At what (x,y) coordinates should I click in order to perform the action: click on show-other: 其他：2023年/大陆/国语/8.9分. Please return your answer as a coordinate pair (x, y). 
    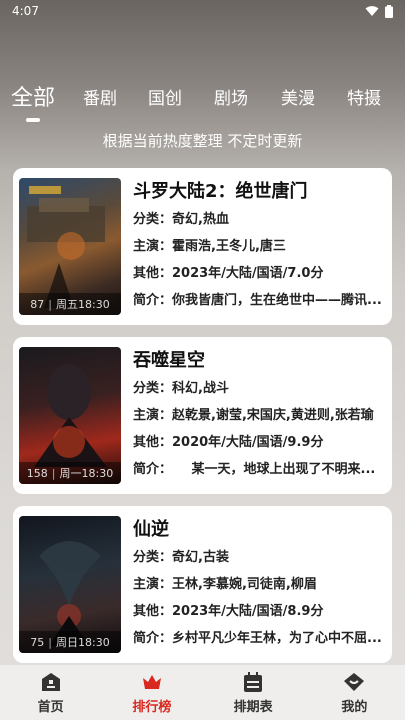
    Looking at the image, I should click on (228, 611).